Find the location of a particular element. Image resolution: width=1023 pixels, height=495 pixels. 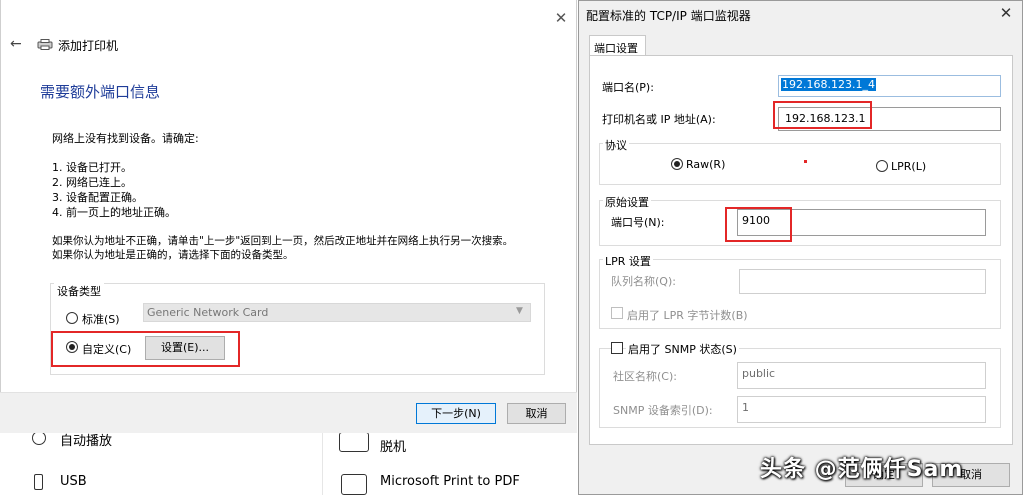

snmp-enabled-checkbox is located at coordinates (617, 348).